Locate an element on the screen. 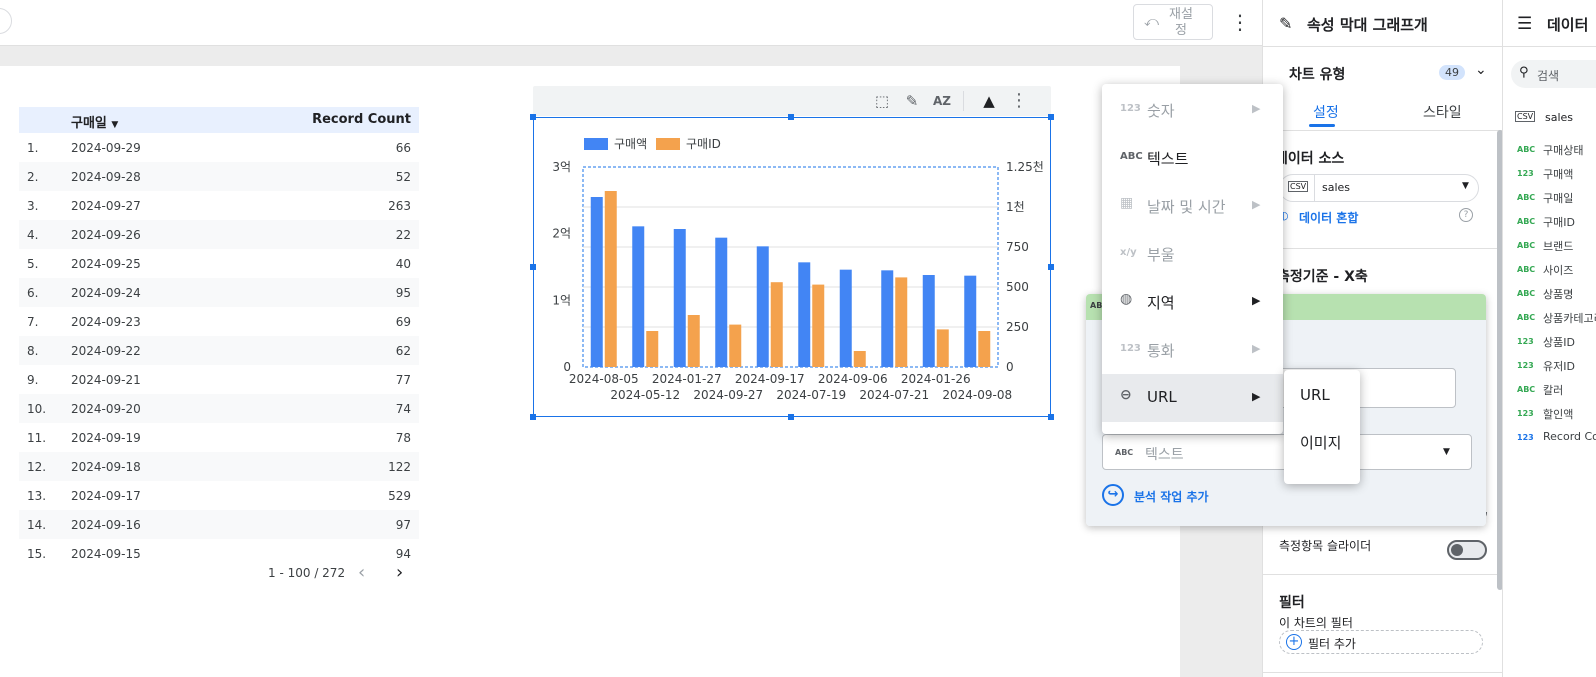 The height and width of the screenshot is (677, 1596). chevron-left-icon: ‹ is located at coordinates (361, 572).